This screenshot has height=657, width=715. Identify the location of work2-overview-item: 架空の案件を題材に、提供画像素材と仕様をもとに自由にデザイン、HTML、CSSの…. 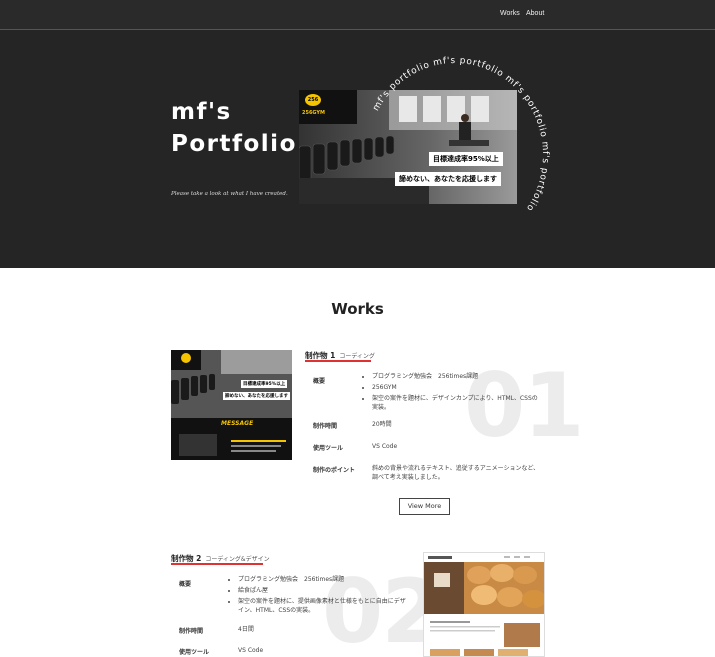
(324, 606).